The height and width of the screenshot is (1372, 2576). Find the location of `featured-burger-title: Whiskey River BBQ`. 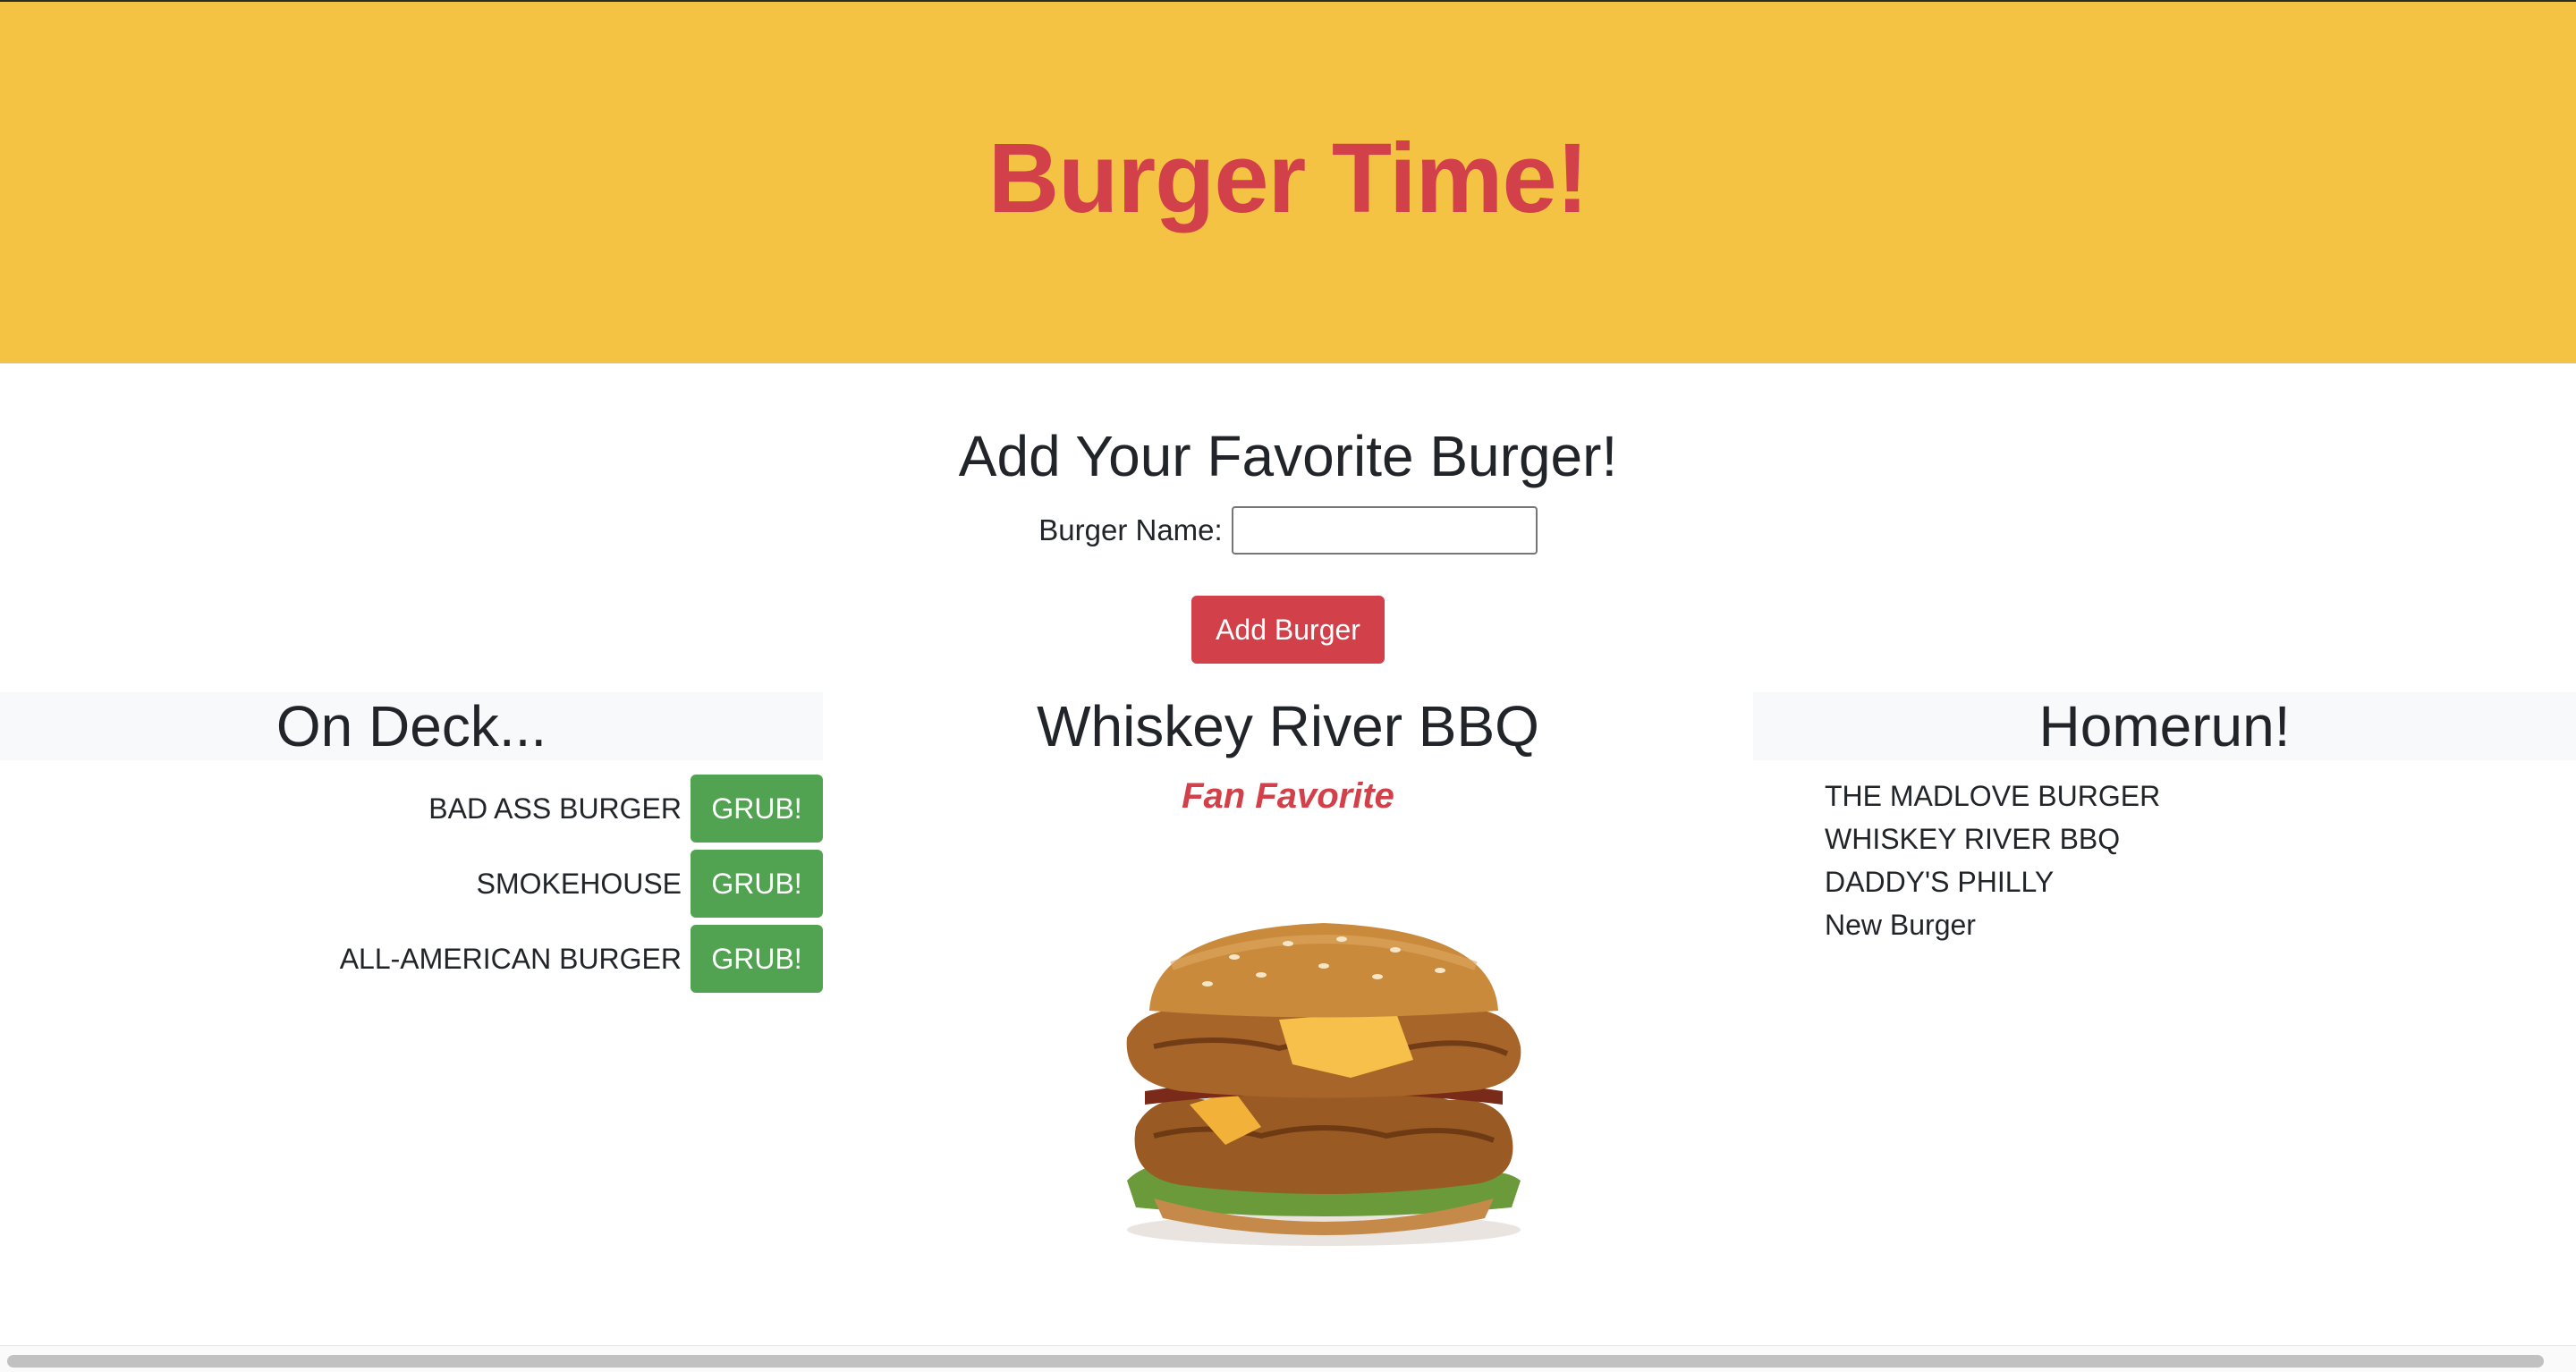

featured-burger-title: Whiskey River BBQ is located at coordinates (1288, 726).